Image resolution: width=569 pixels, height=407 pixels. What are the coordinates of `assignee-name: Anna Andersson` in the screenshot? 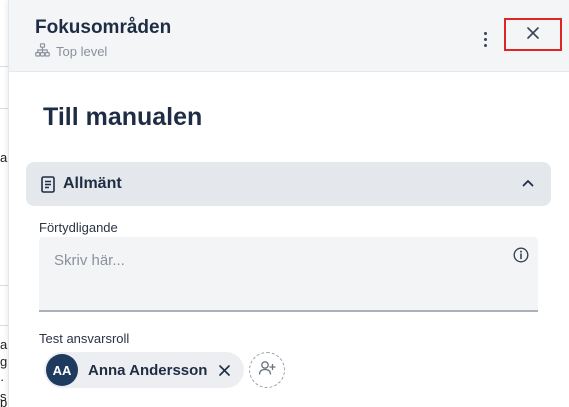 It's located at (148, 370).